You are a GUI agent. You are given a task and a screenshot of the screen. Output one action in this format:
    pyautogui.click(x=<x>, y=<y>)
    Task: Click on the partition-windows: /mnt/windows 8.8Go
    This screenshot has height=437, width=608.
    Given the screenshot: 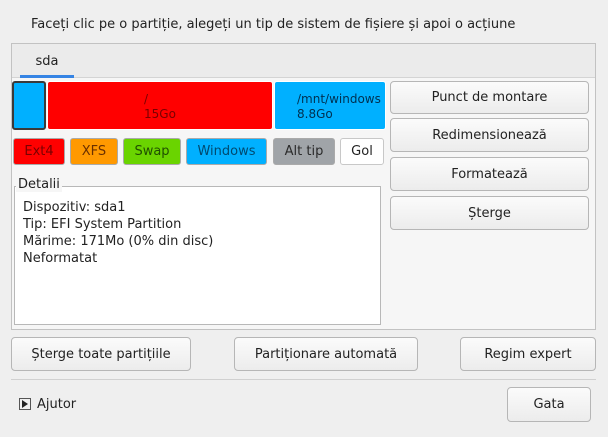 What is the action you would take?
    pyautogui.click(x=330, y=105)
    